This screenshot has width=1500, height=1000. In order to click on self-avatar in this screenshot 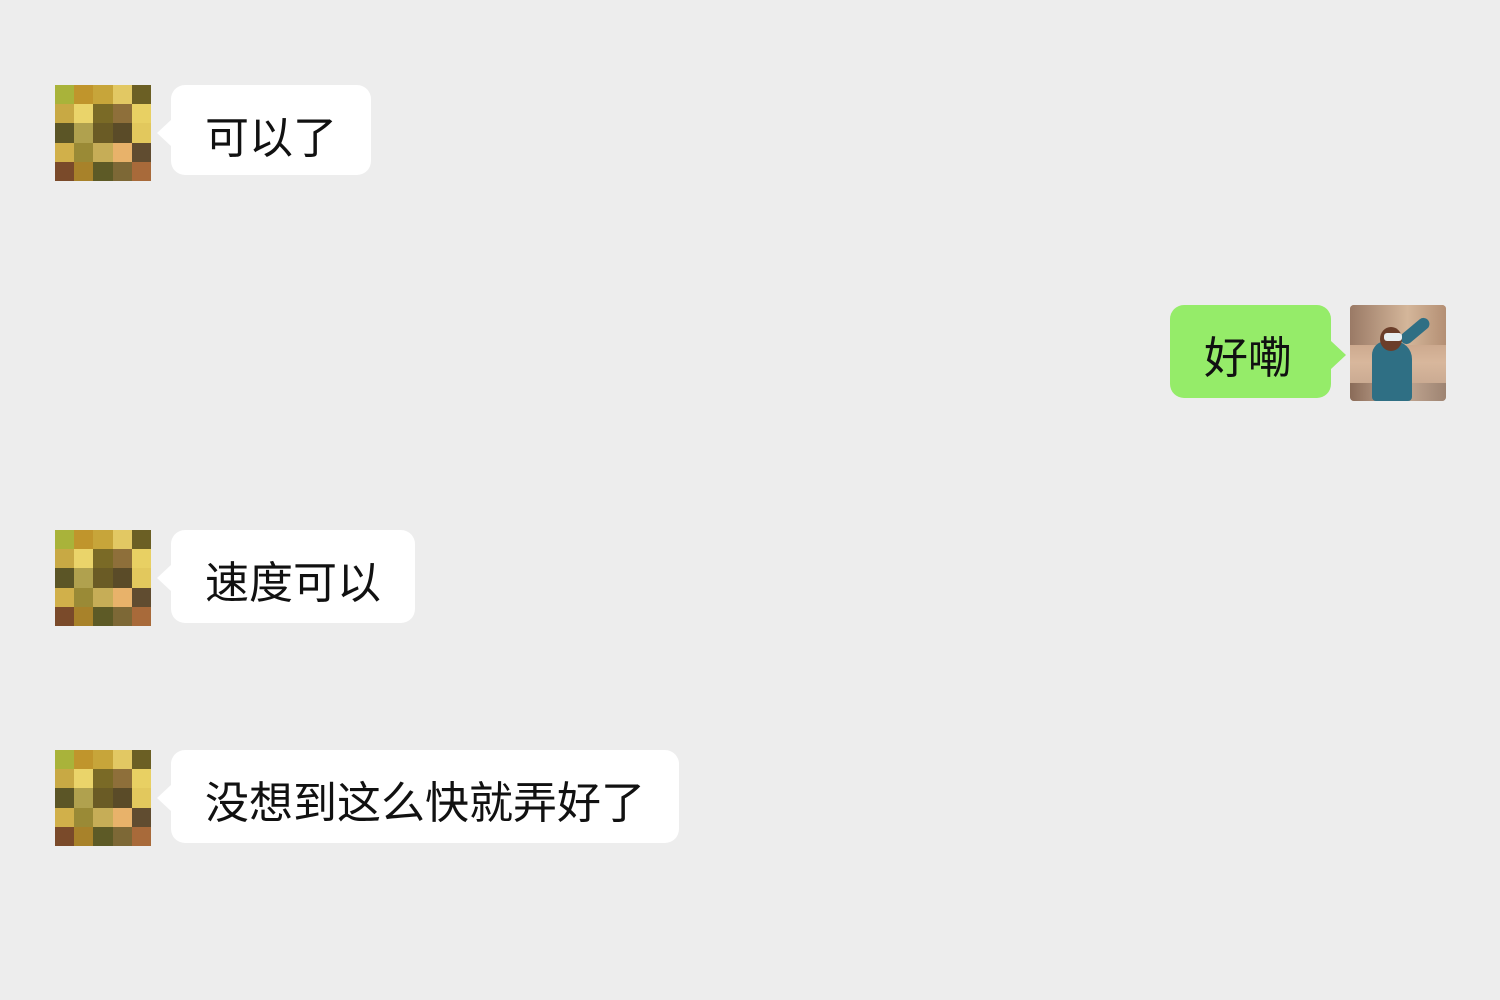, I will do `click(1398, 353)`.